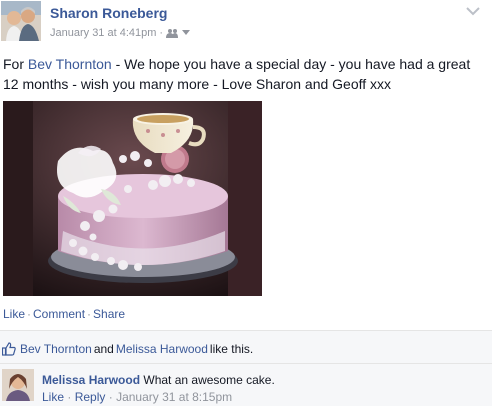 Image resolution: width=492 pixels, height=406 pixels. I want to click on tagged-user-link: Bev Thornton, so click(70, 64).